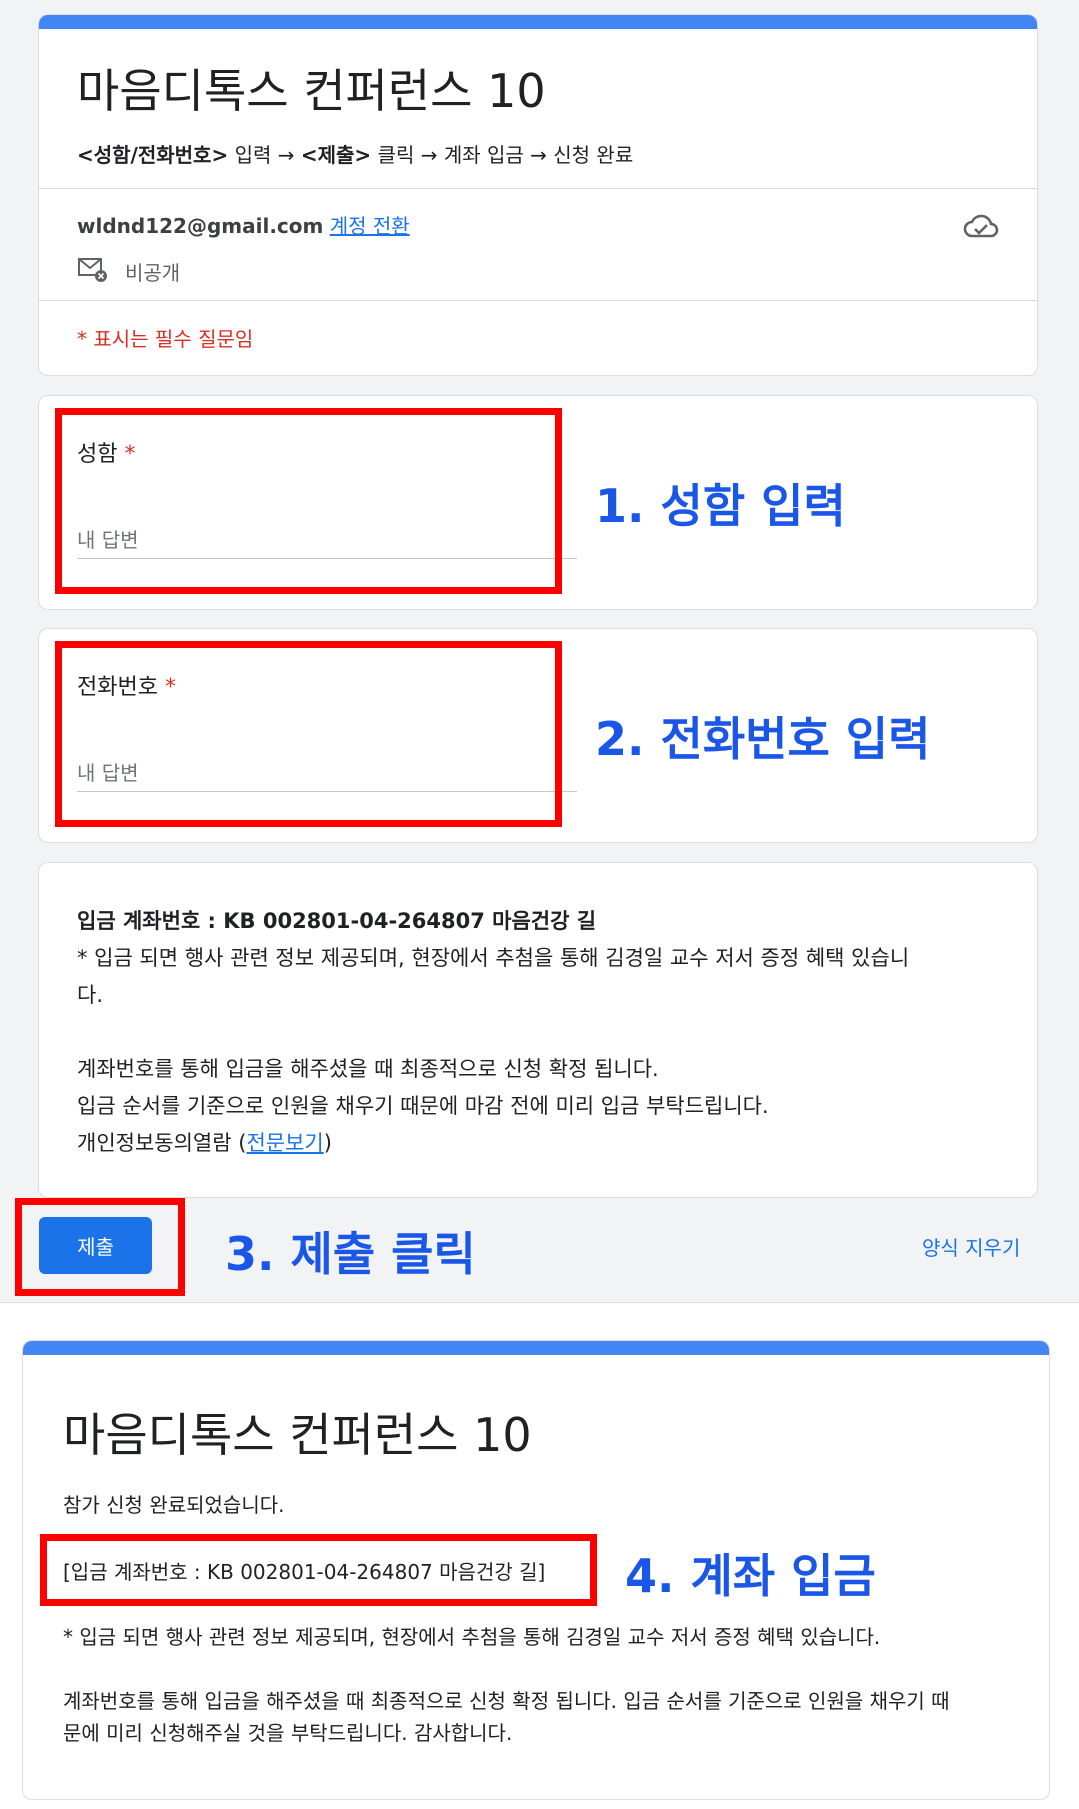  I want to click on confirmation-confirm-line-2: 문에 미리 신청해주실 것을 부탁드립니다. 감사합니다., so click(288, 1733).